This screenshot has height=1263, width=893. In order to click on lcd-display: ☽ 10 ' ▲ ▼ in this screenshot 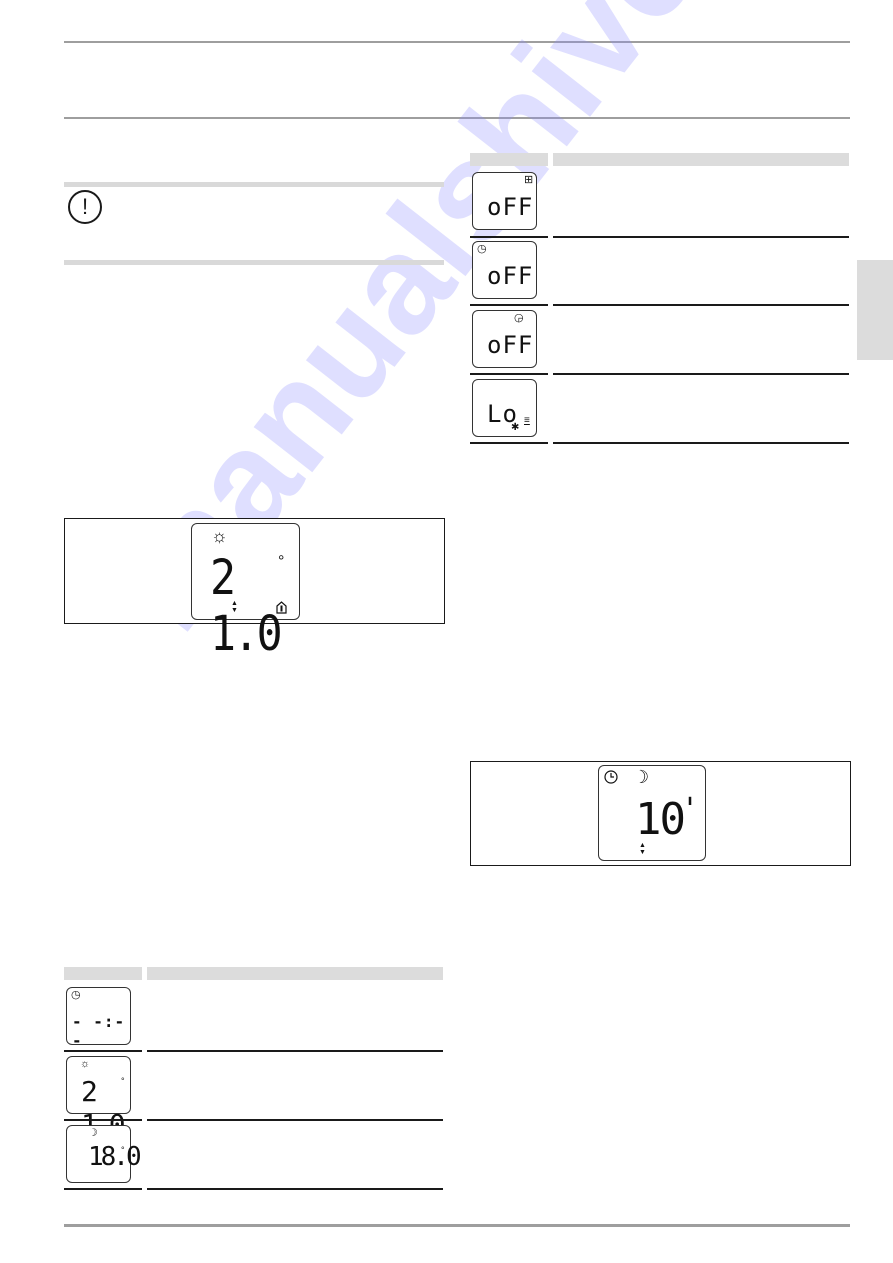, I will do `click(652, 813)`.